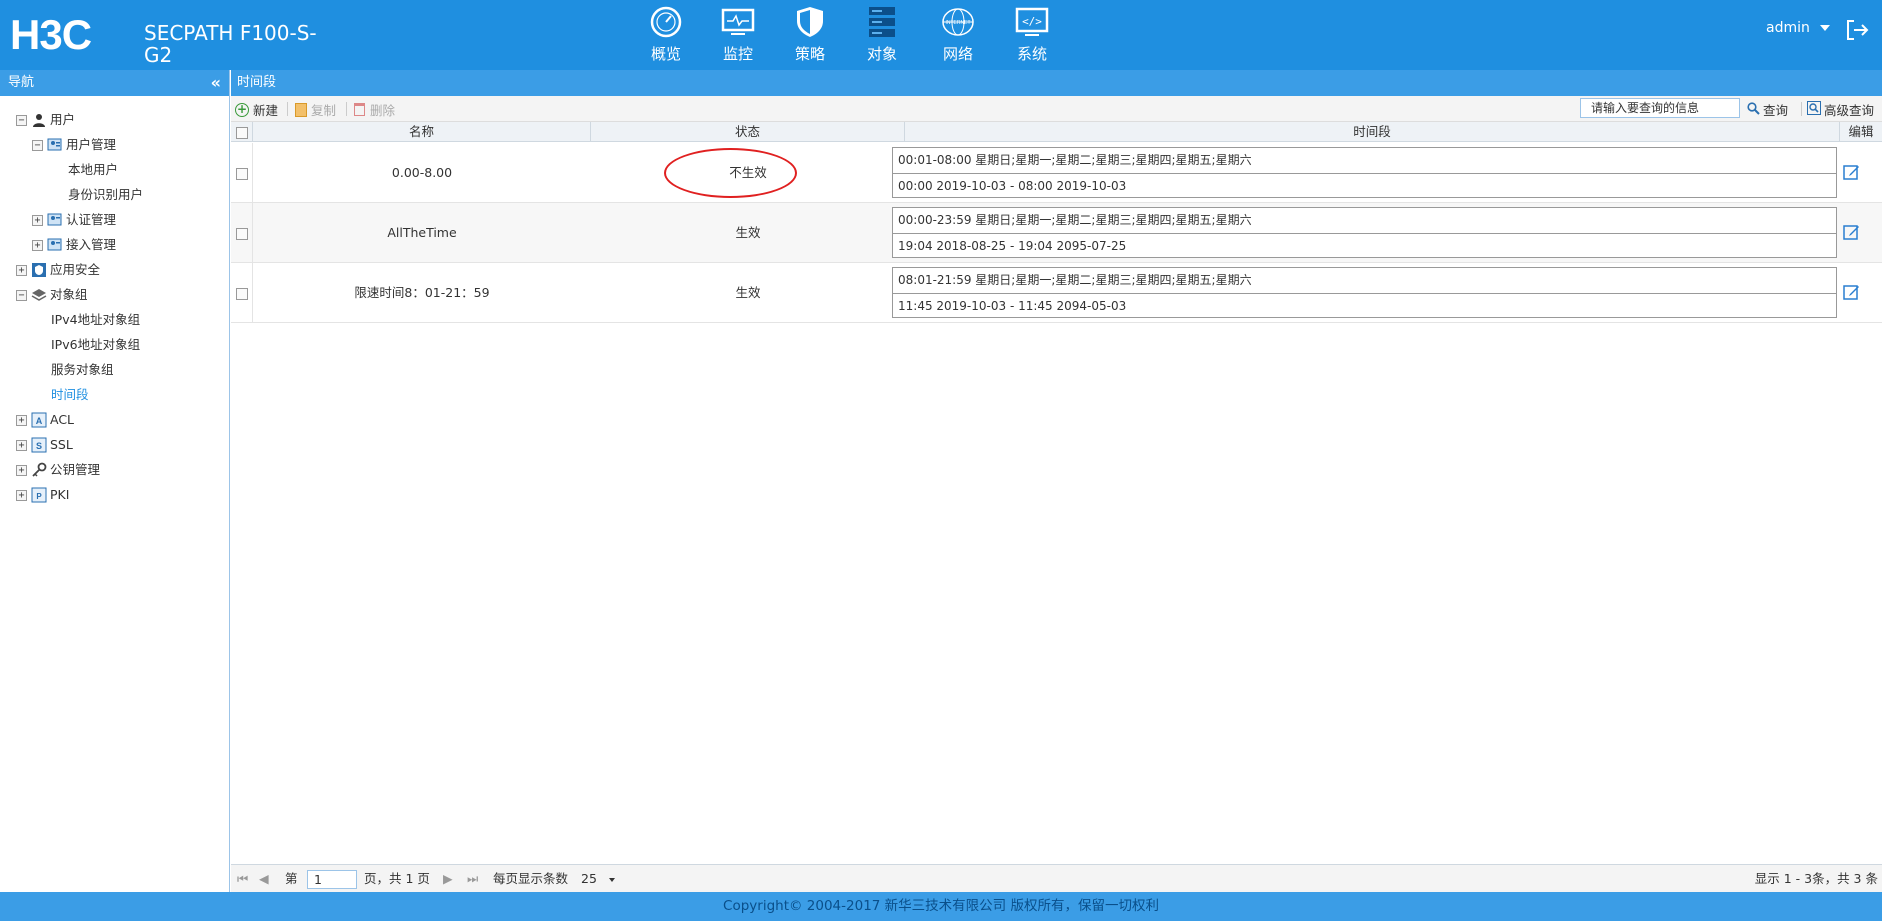  I want to click on record-summary: 显示 1 - 3条，共 3 条, so click(1816, 878).